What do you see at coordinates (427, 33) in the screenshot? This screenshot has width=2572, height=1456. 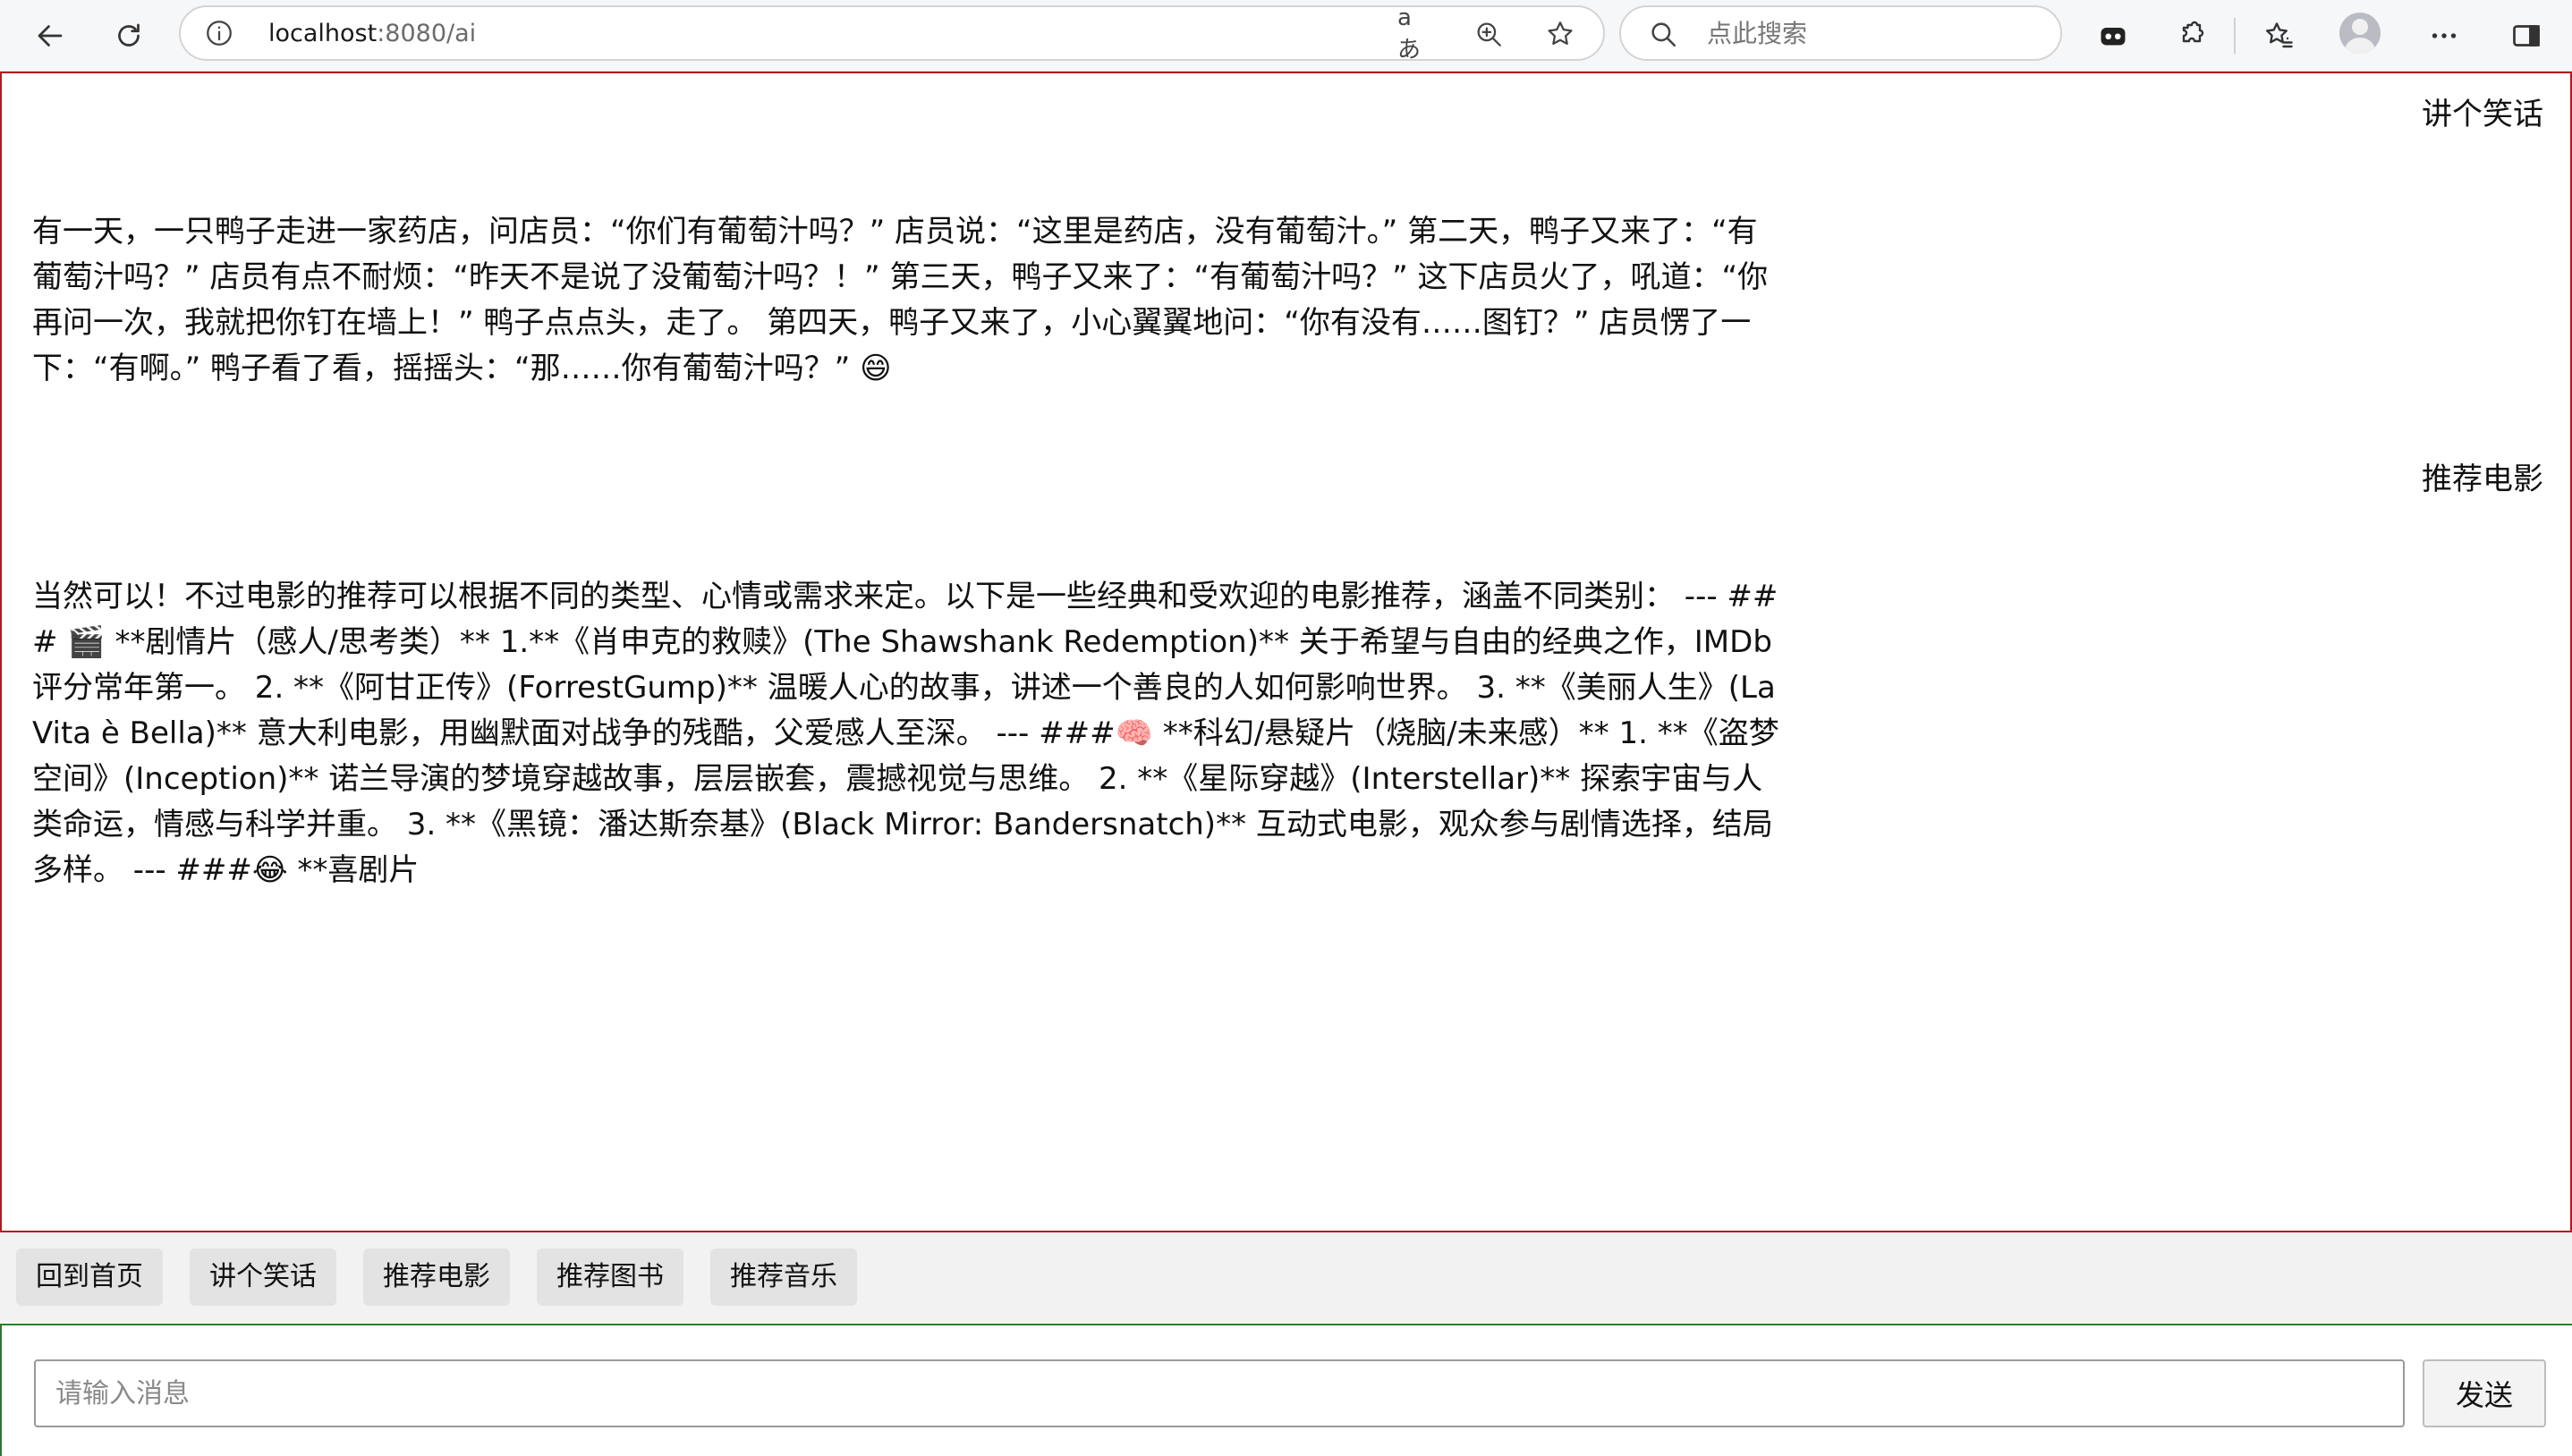 I see `url-path: :8080/ai` at bounding box center [427, 33].